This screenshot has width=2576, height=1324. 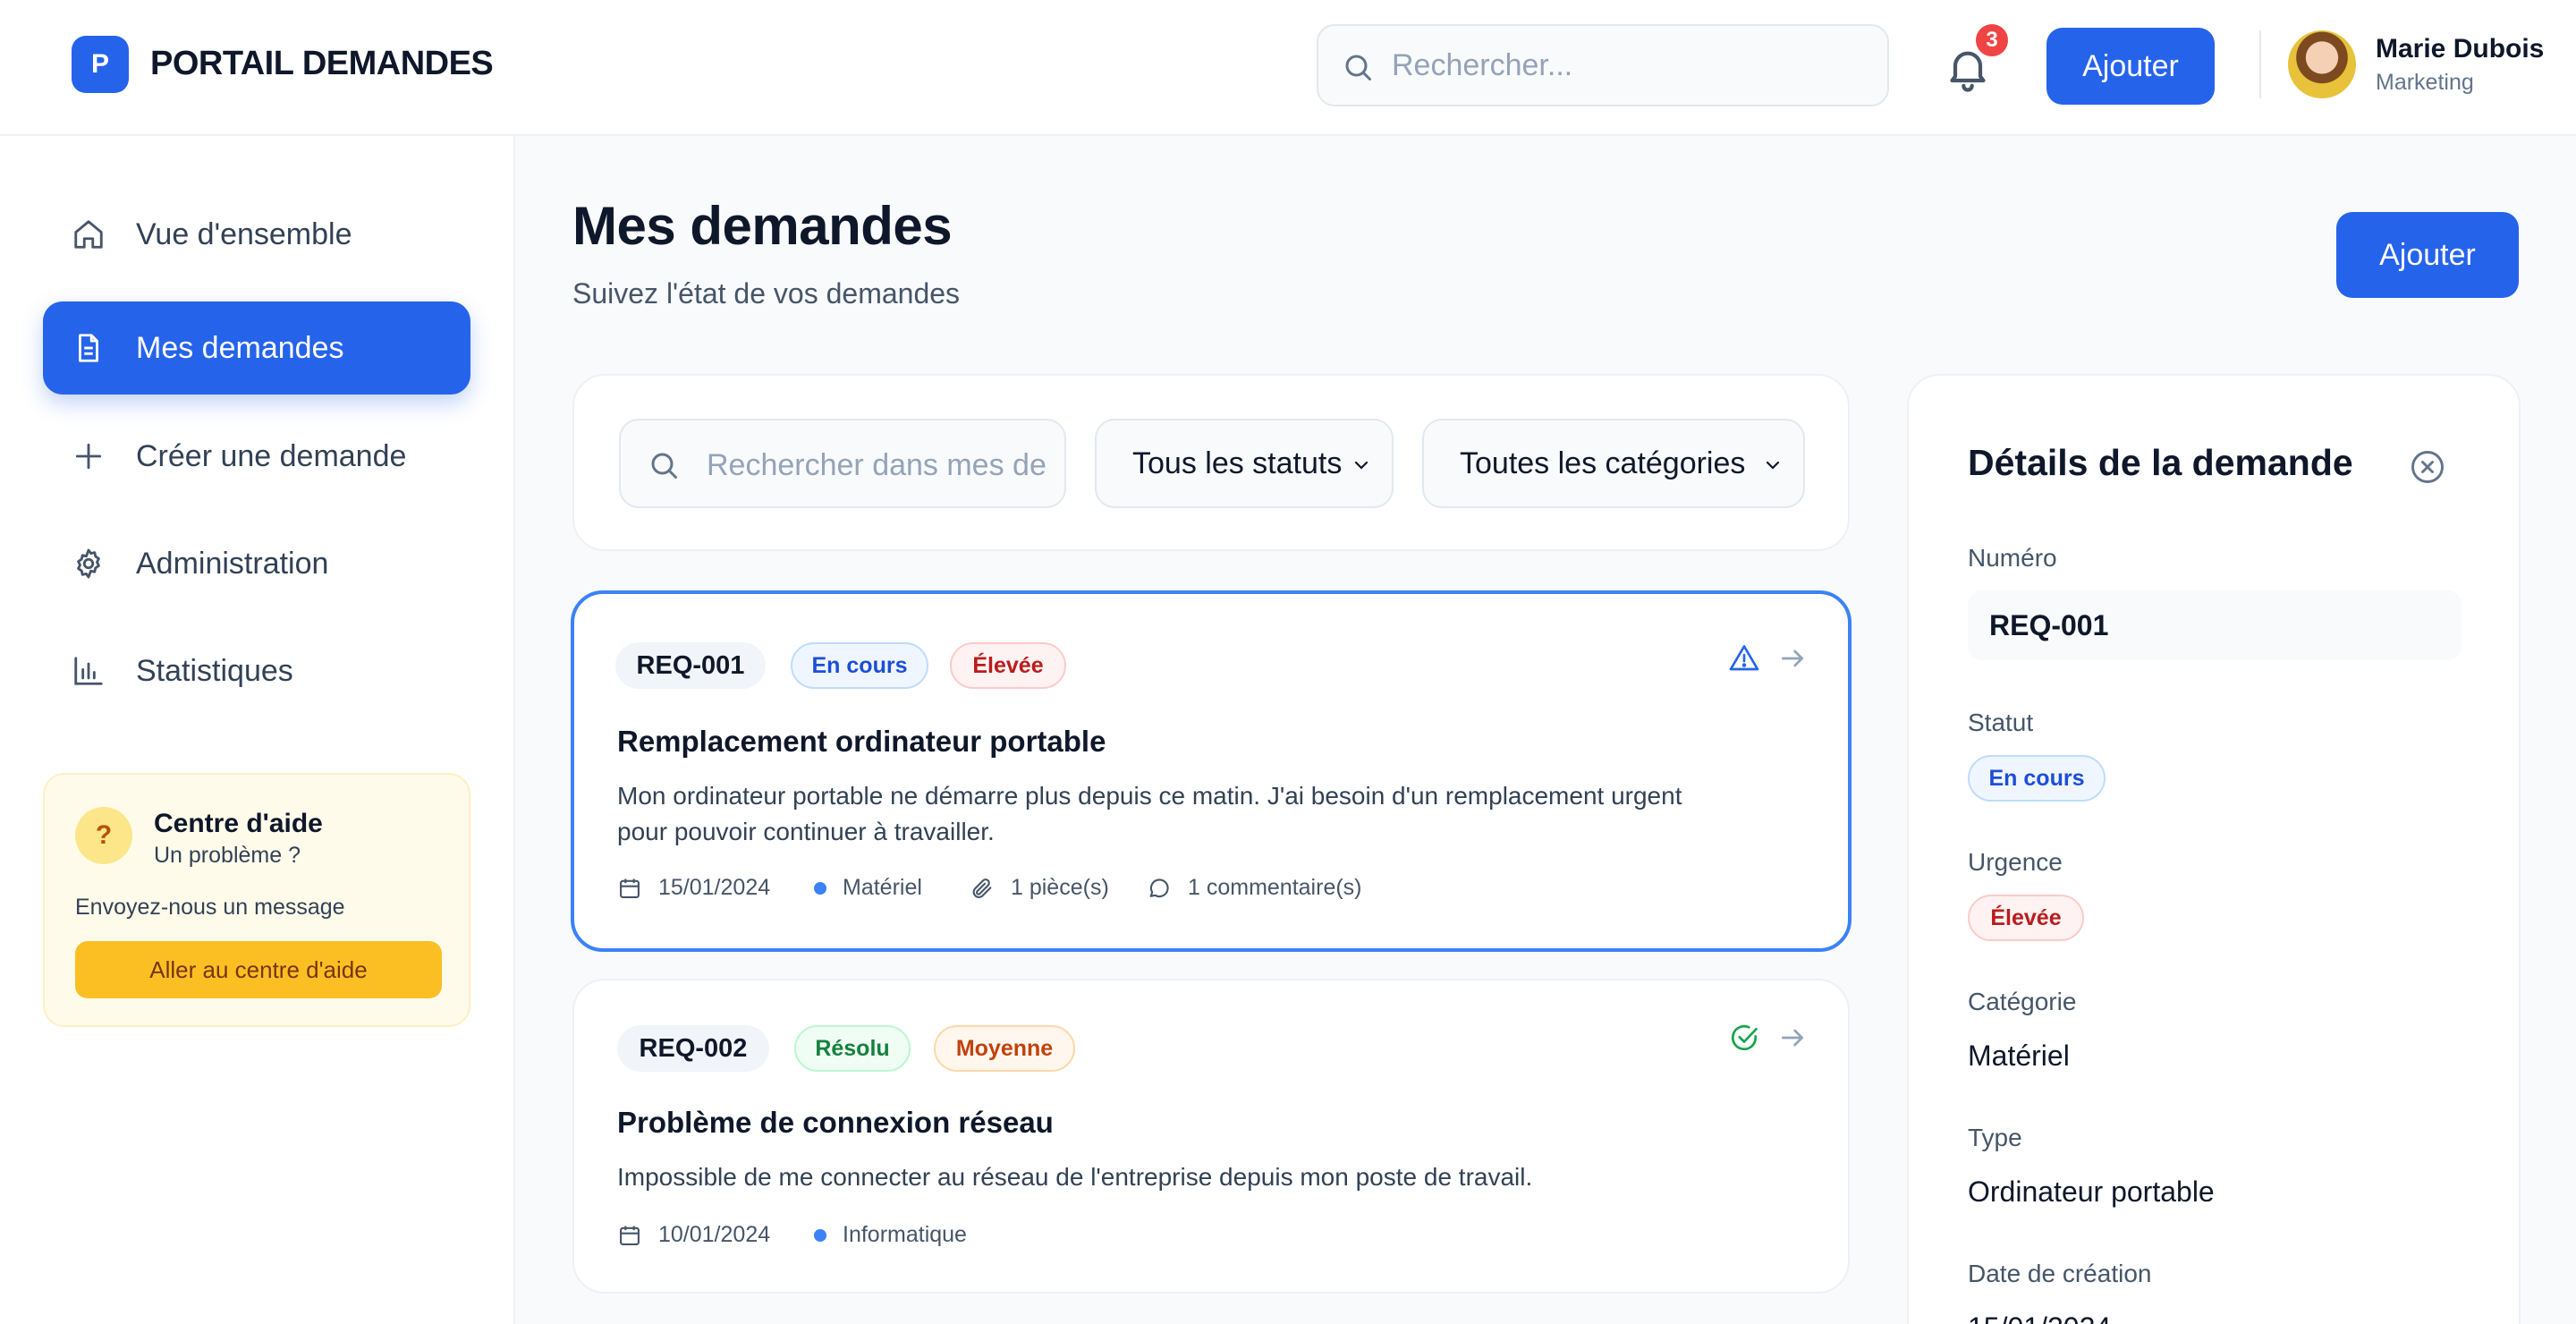 What do you see at coordinates (2260, 64) in the screenshot?
I see `header-divider` at bounding box center [2260, 64].